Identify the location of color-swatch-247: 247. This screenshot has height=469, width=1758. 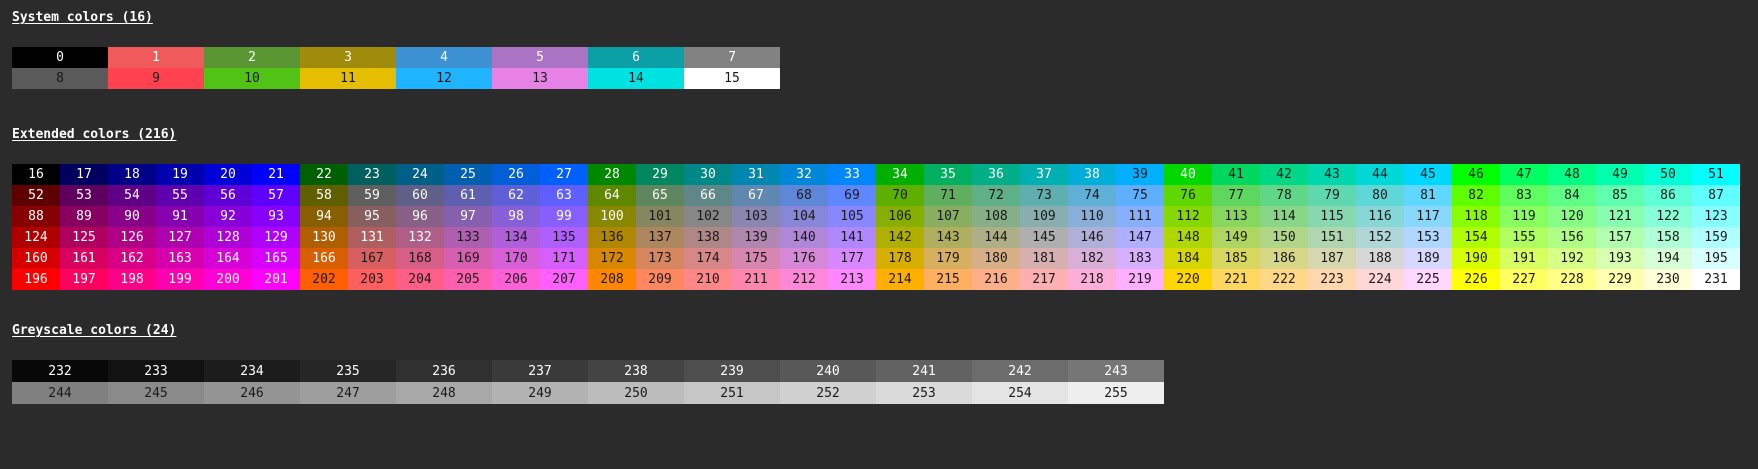
(348, 393).